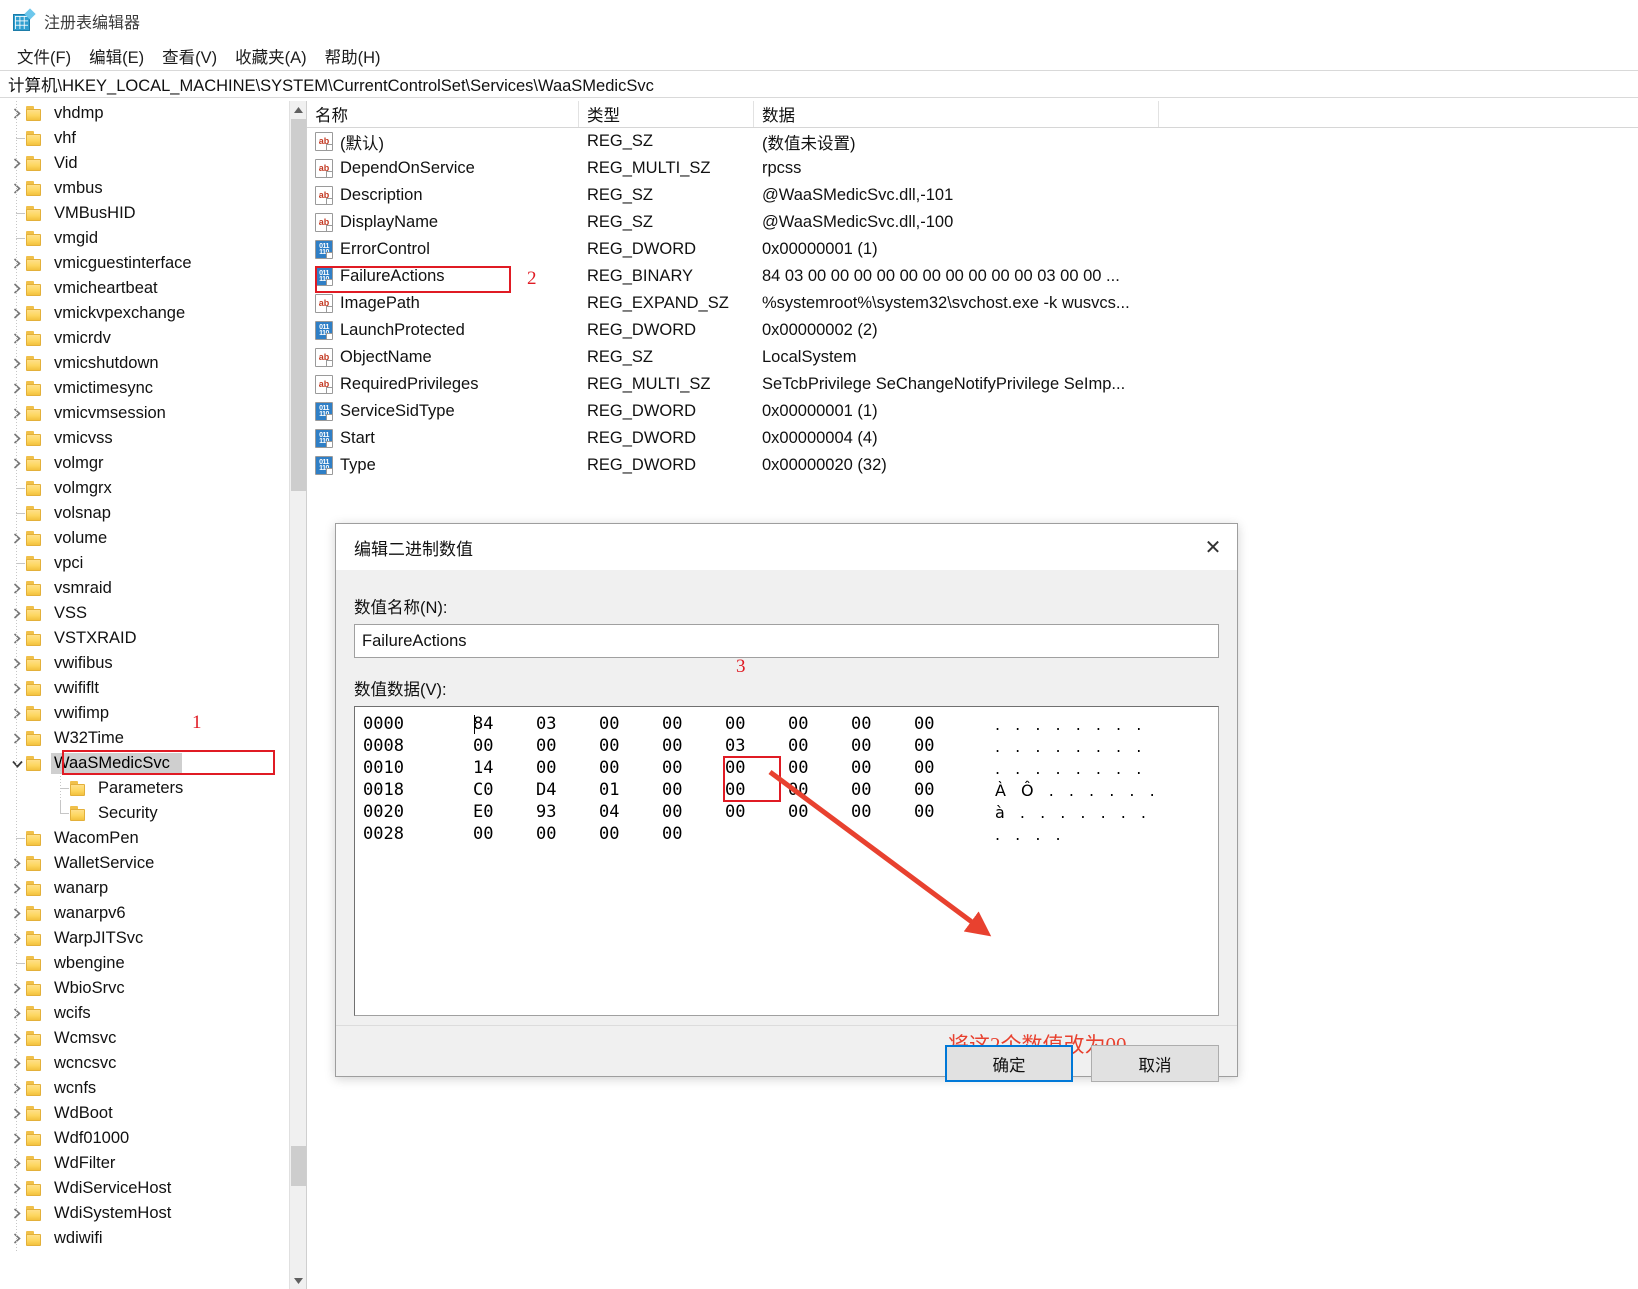 Image resolution: width=1638 pixels, height=1289 pixels. I want to click on menu-file: 文件(F), so click(44, 56).